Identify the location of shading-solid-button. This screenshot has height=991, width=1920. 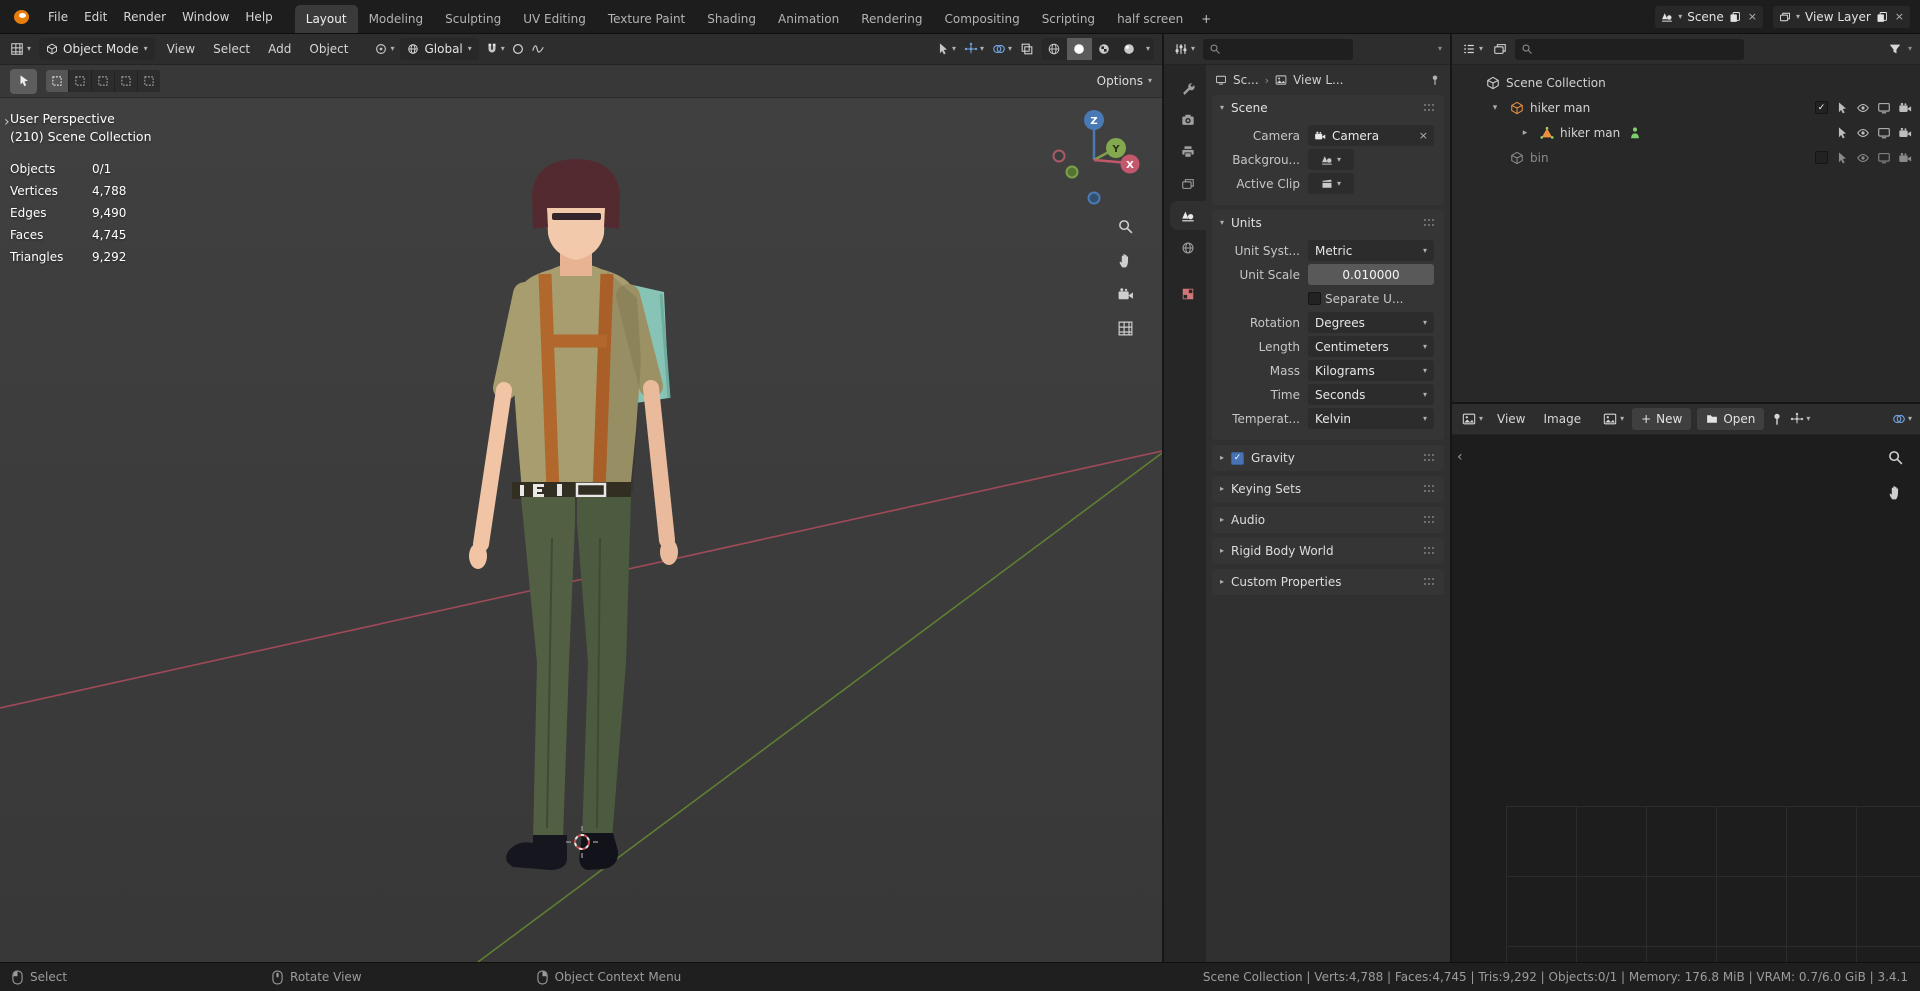
(1079, 49).